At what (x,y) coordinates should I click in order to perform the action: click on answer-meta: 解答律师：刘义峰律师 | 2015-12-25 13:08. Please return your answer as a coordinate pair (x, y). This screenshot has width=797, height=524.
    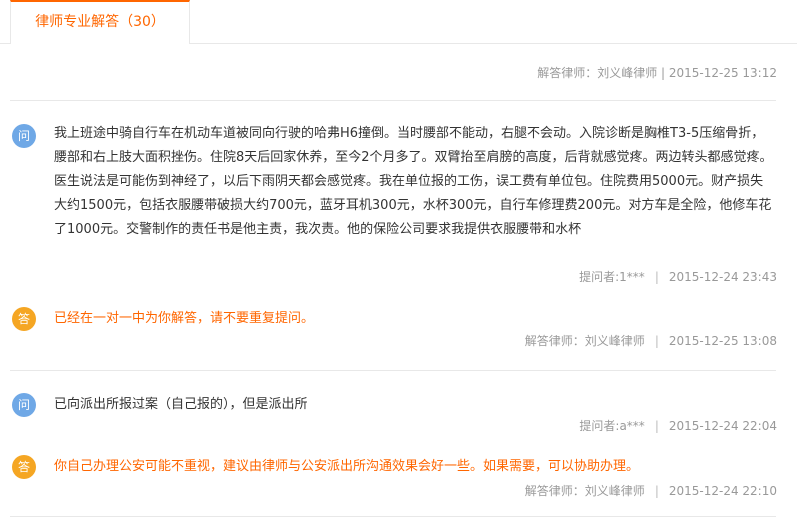
    Looking at the image, I should click on (651, 341).